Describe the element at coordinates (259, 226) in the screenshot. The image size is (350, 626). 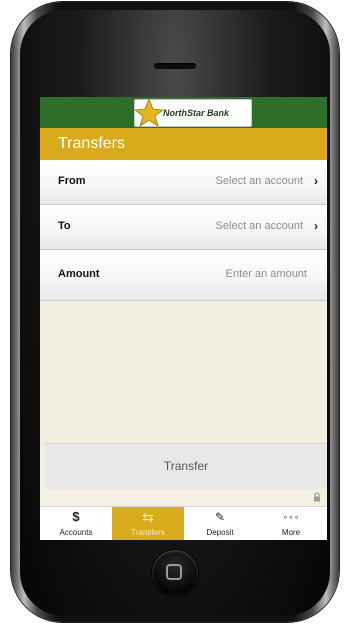
I see `to-account-value: Select an account` at that location.